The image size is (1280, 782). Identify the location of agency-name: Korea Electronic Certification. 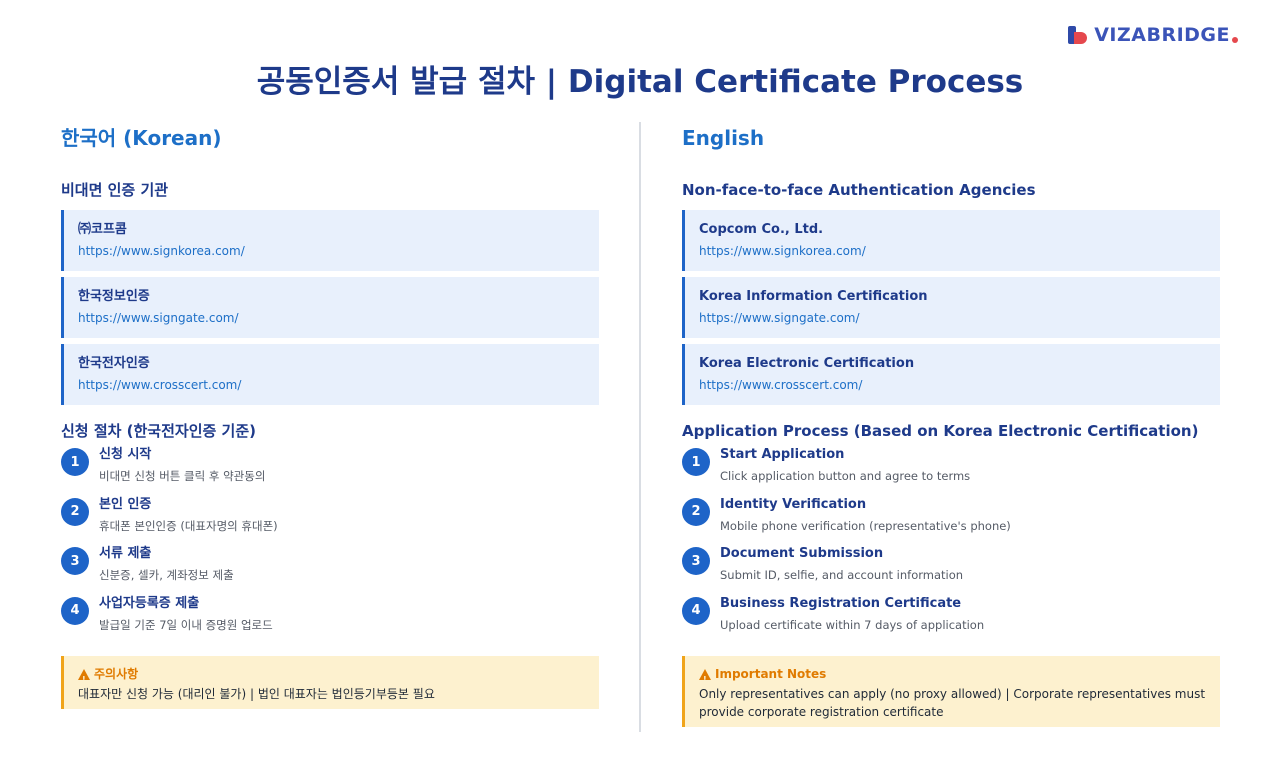
(807, 363).